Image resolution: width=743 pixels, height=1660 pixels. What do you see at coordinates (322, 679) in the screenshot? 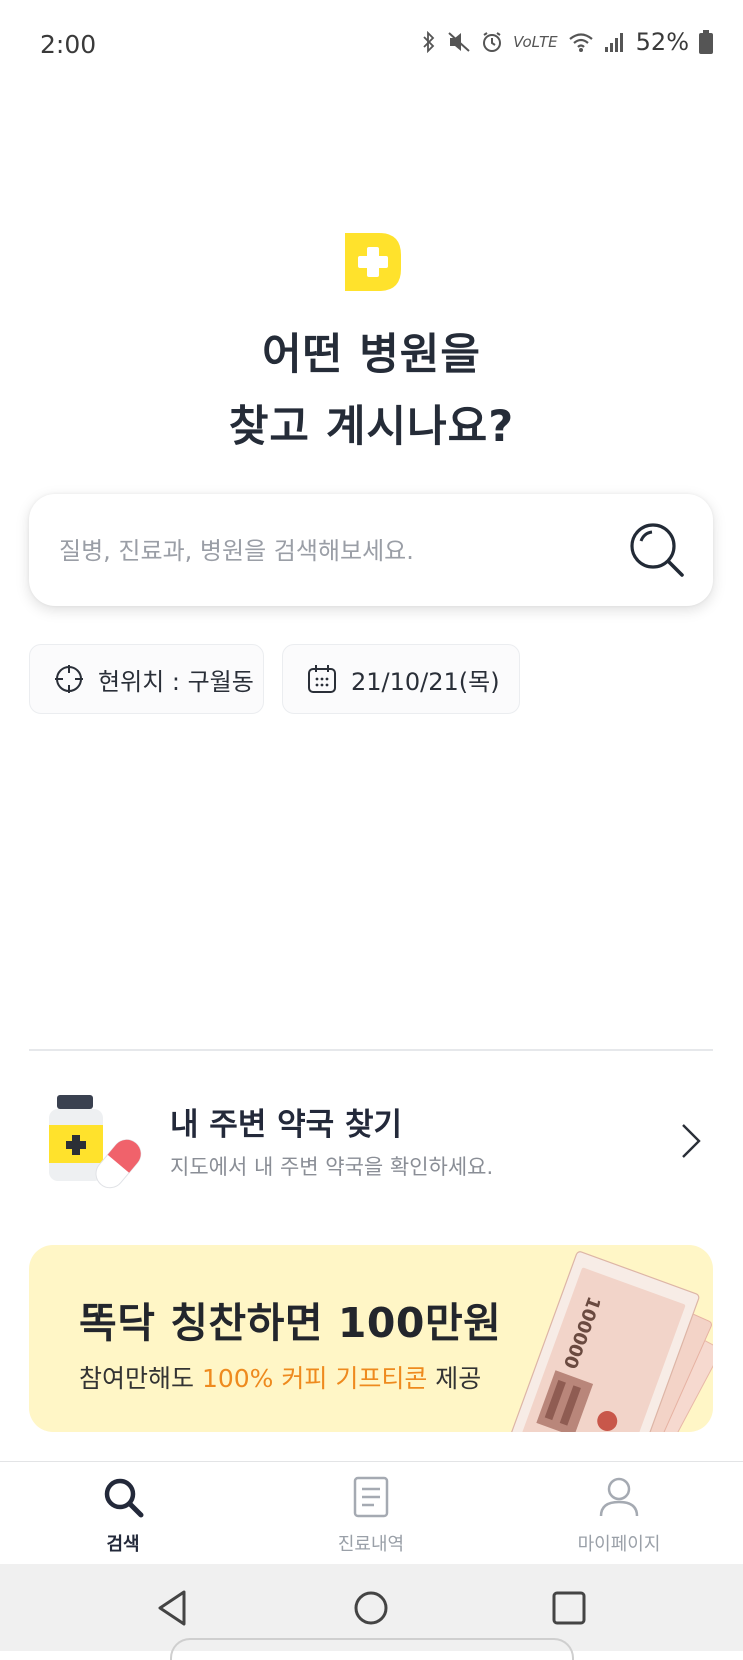
I see `calendar-icon` at bounding box center [322, 679].